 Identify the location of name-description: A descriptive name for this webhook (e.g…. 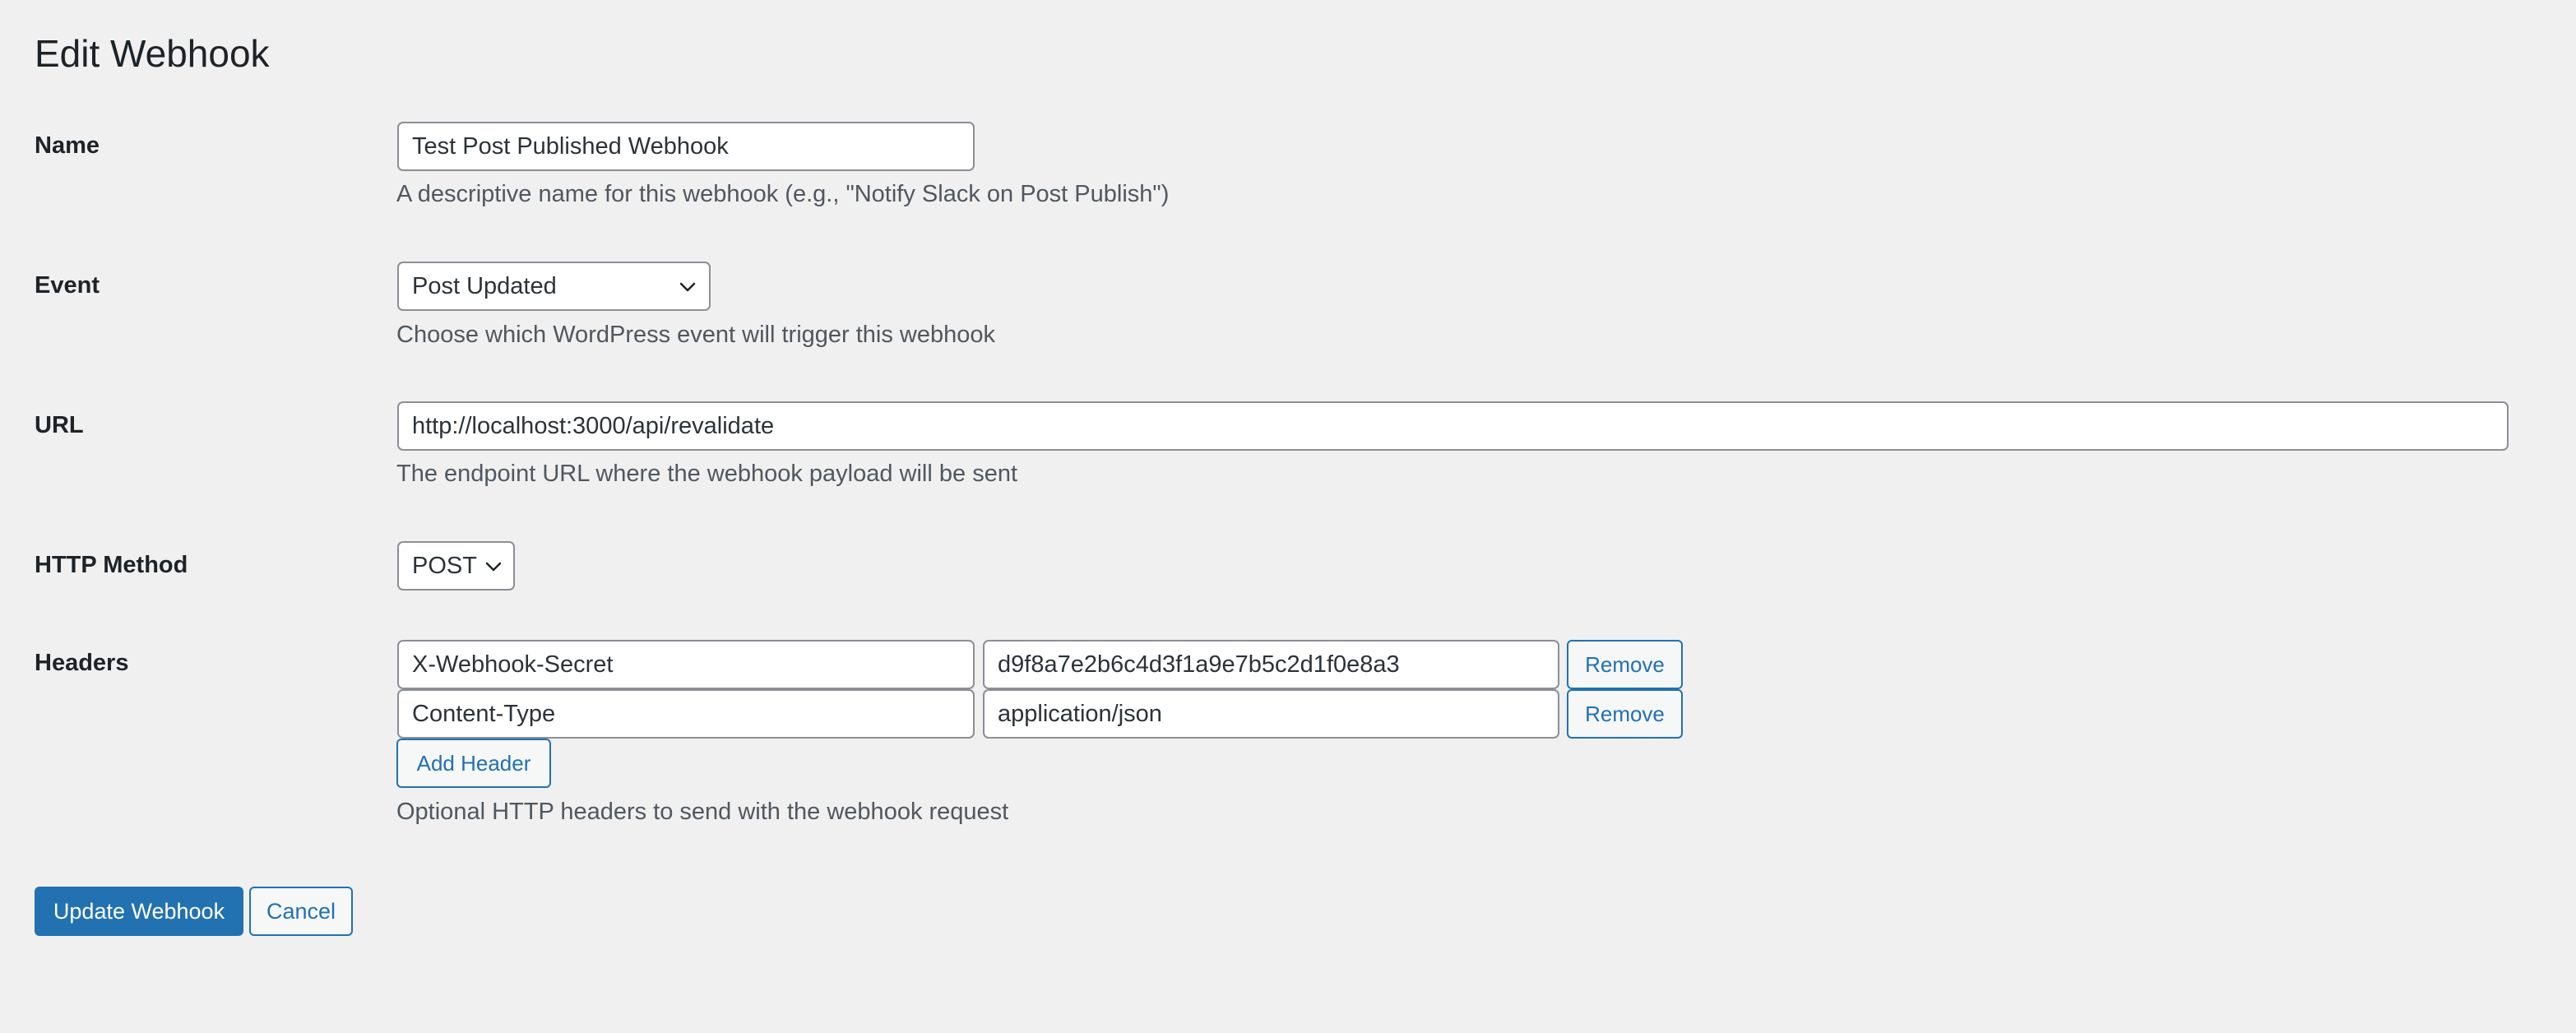
(783, 194).